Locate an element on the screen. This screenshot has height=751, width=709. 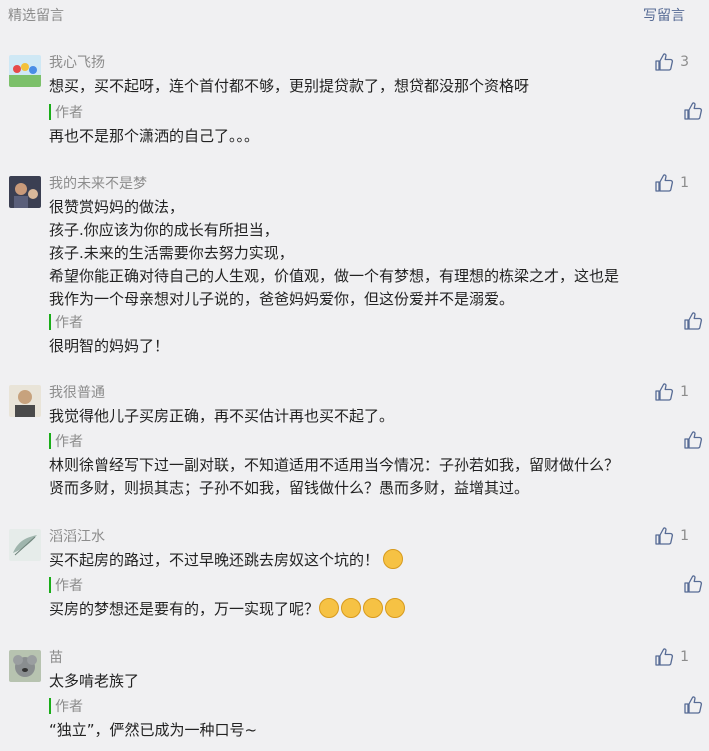
comment-text-content: 买不起房的路过，不过早晚还跳去房奴这个坑的！ is located at coordinates (214, 560).